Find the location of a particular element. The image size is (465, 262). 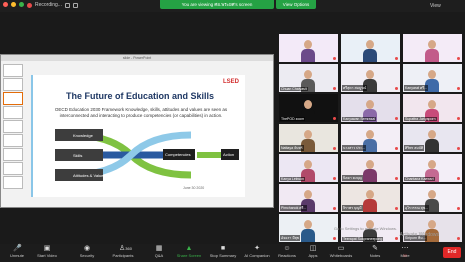

participant-tile: ThePOD zoom is located at coordinates (308, 108).